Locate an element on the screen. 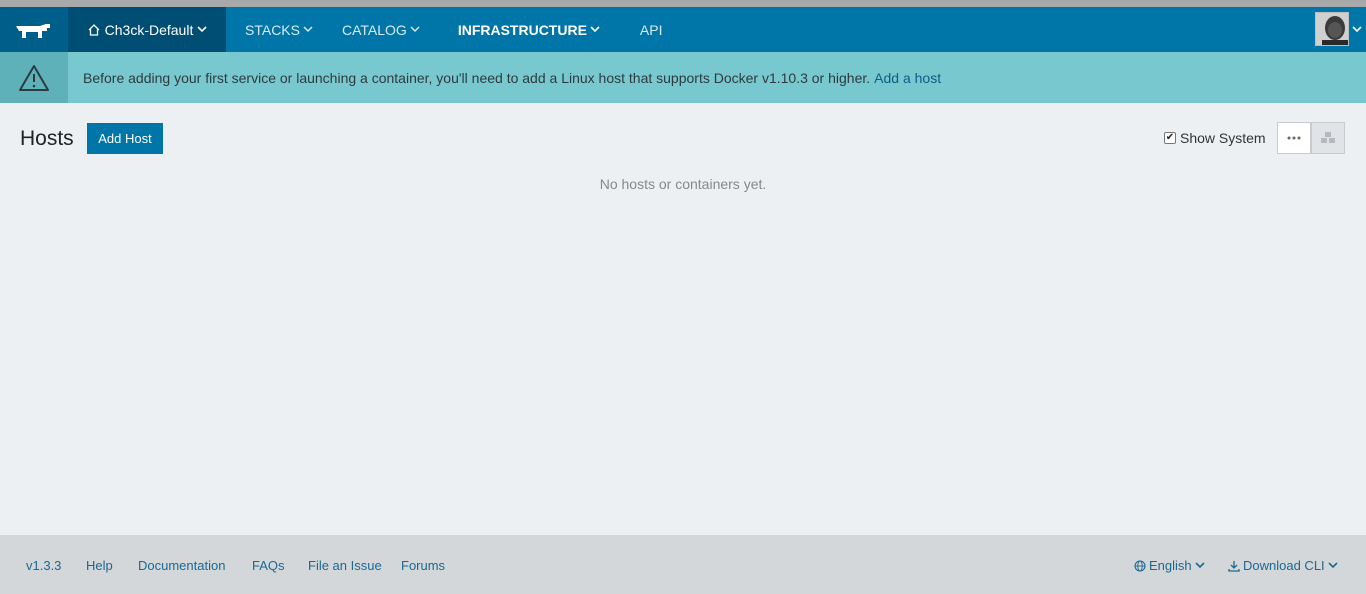 This screenshot has height=594, width=1366. faqs-link: FAQs is located at coordinates (268, 565).